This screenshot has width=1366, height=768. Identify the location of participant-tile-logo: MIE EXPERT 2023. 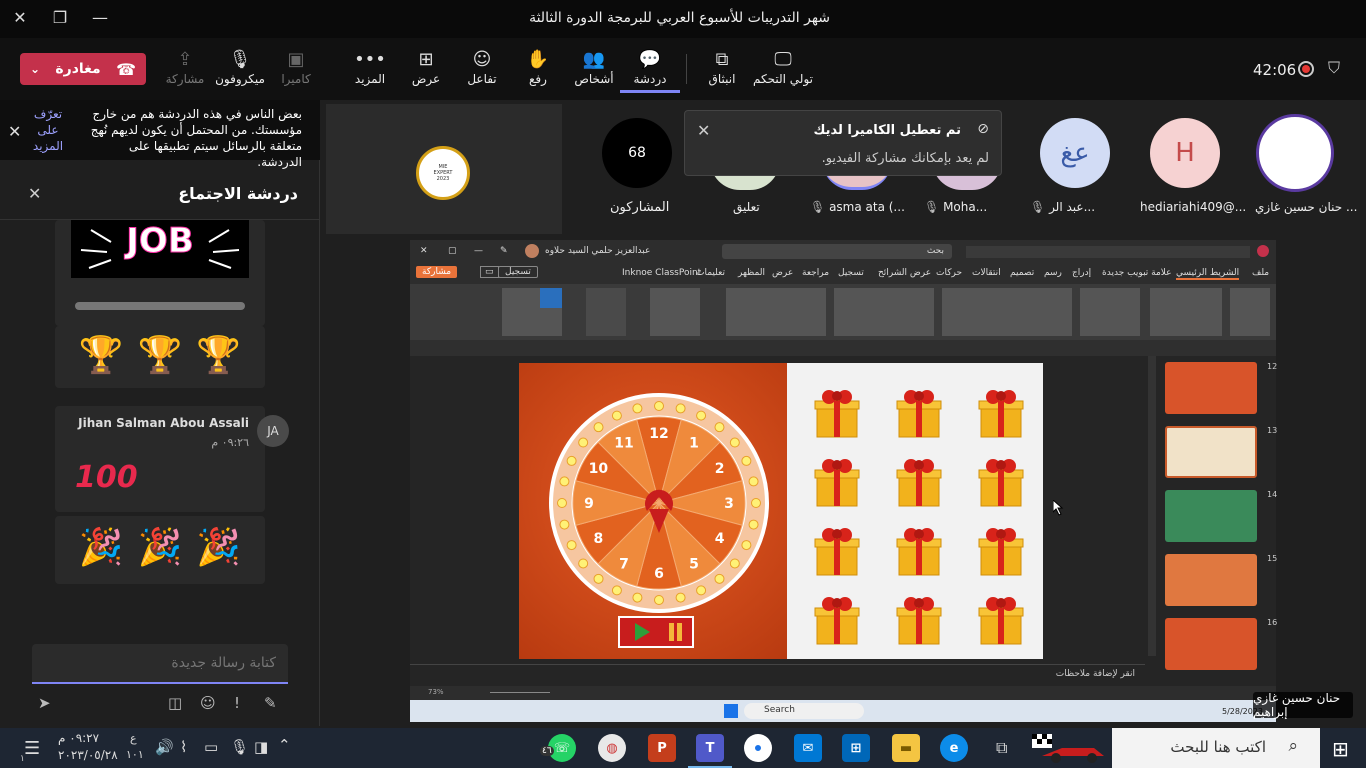
(444, 169).